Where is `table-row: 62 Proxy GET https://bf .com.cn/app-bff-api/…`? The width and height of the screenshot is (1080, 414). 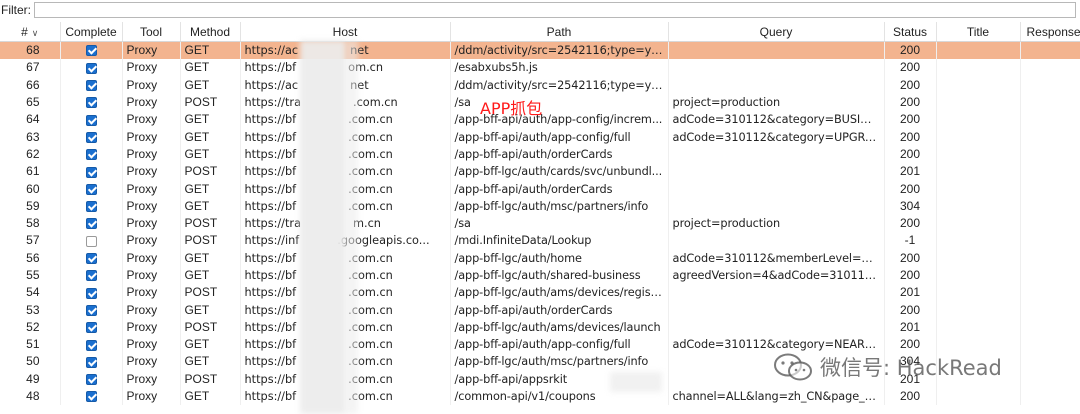
table-row: 62 Proxy GET https://bf .com.cn/app-bff-api/… is located at coordinates (540, 154).